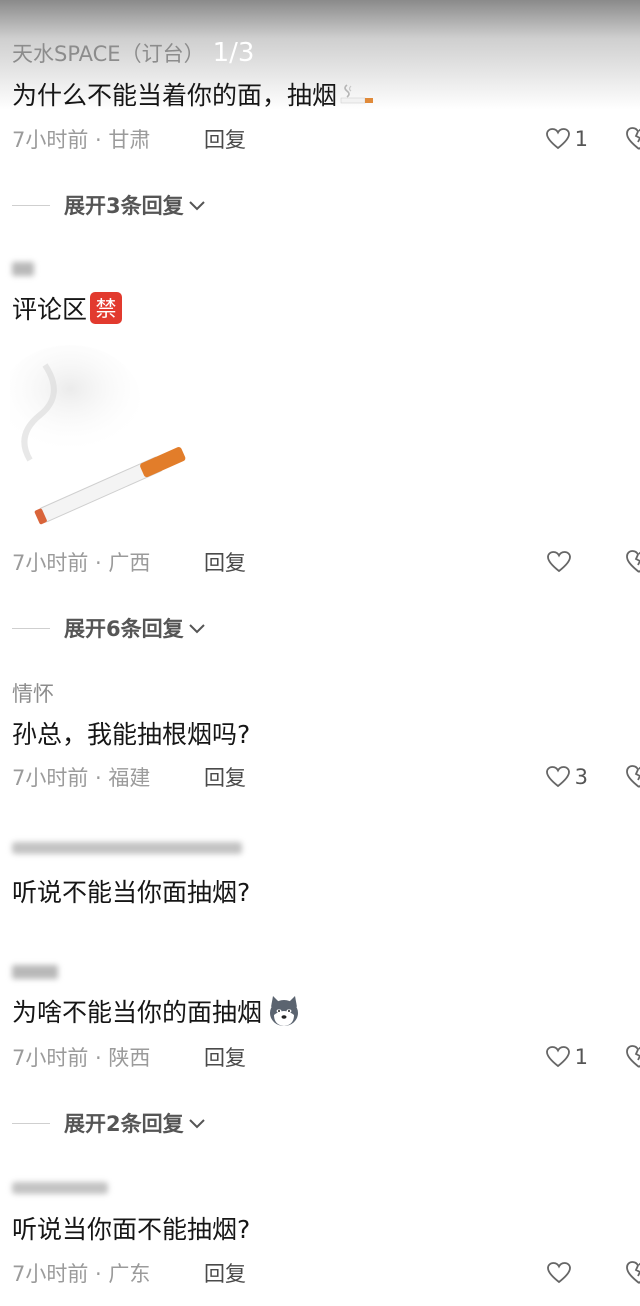 The width and height of the screenshot is (640, 1306). Describe the element at coordinates (124, 206) in the screenshot. I see `expand-replies-label: 展开3条回复` at that location.